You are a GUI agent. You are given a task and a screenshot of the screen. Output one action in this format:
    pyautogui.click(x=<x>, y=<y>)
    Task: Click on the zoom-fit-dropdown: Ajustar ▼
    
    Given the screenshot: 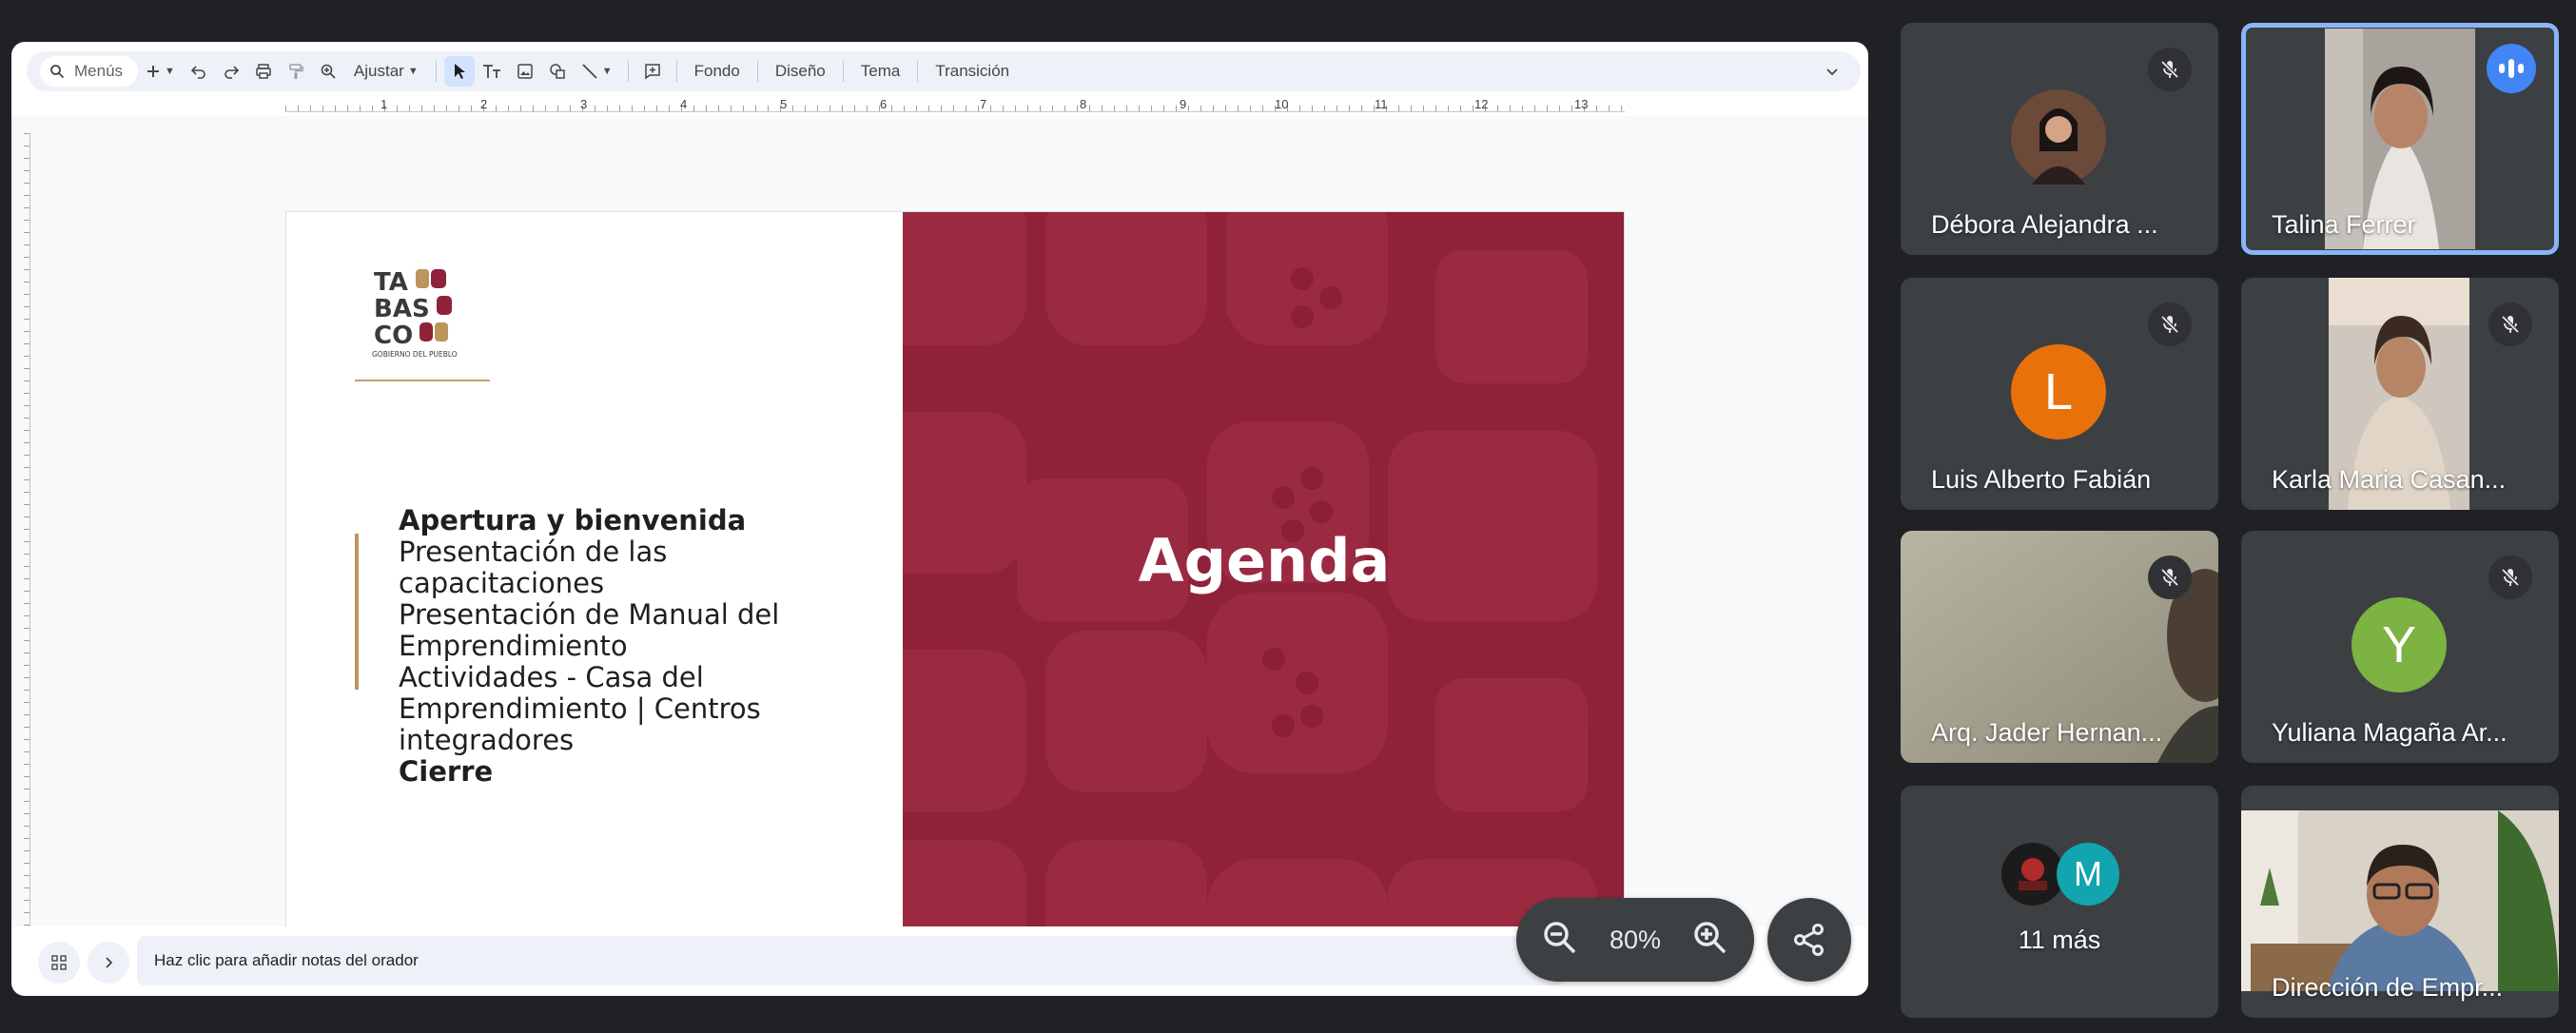 What is the action you would take?
    pyautogui.click(x=386, y=72)
    